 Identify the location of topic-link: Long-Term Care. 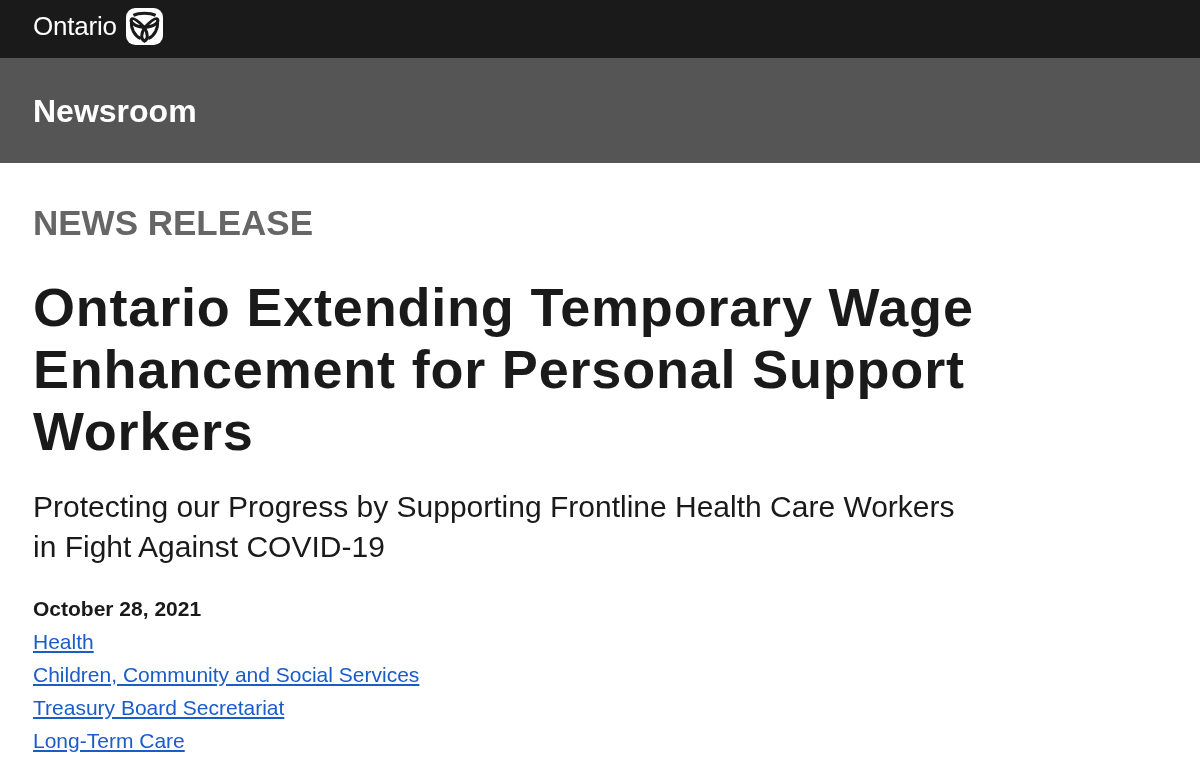
(109, 740).